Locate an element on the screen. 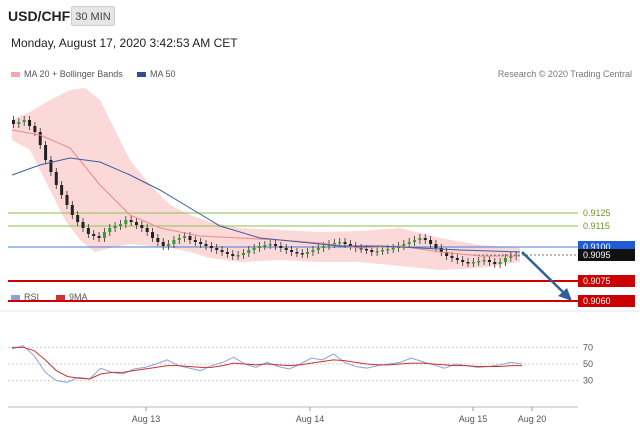 The image size is (640, 434). axis-label-0: Aug 13 is located at coordinates (146, 419).